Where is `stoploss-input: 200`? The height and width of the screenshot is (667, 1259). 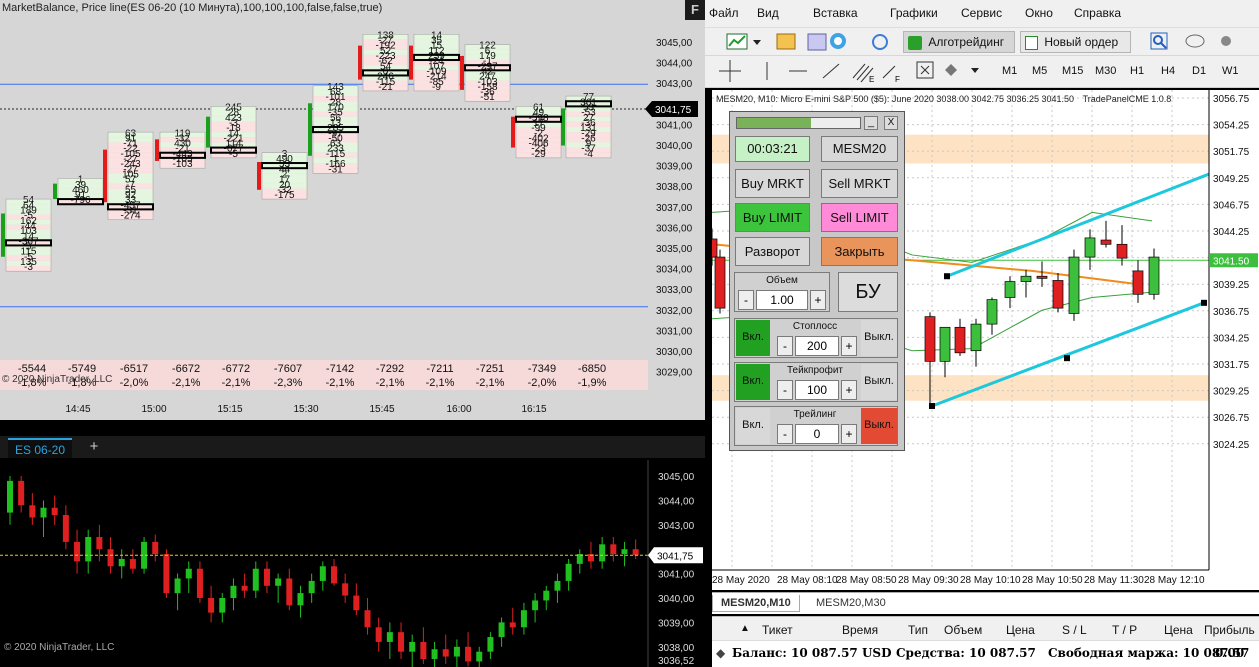 stoploss-input: 200 is located at coordinates (817, 346).